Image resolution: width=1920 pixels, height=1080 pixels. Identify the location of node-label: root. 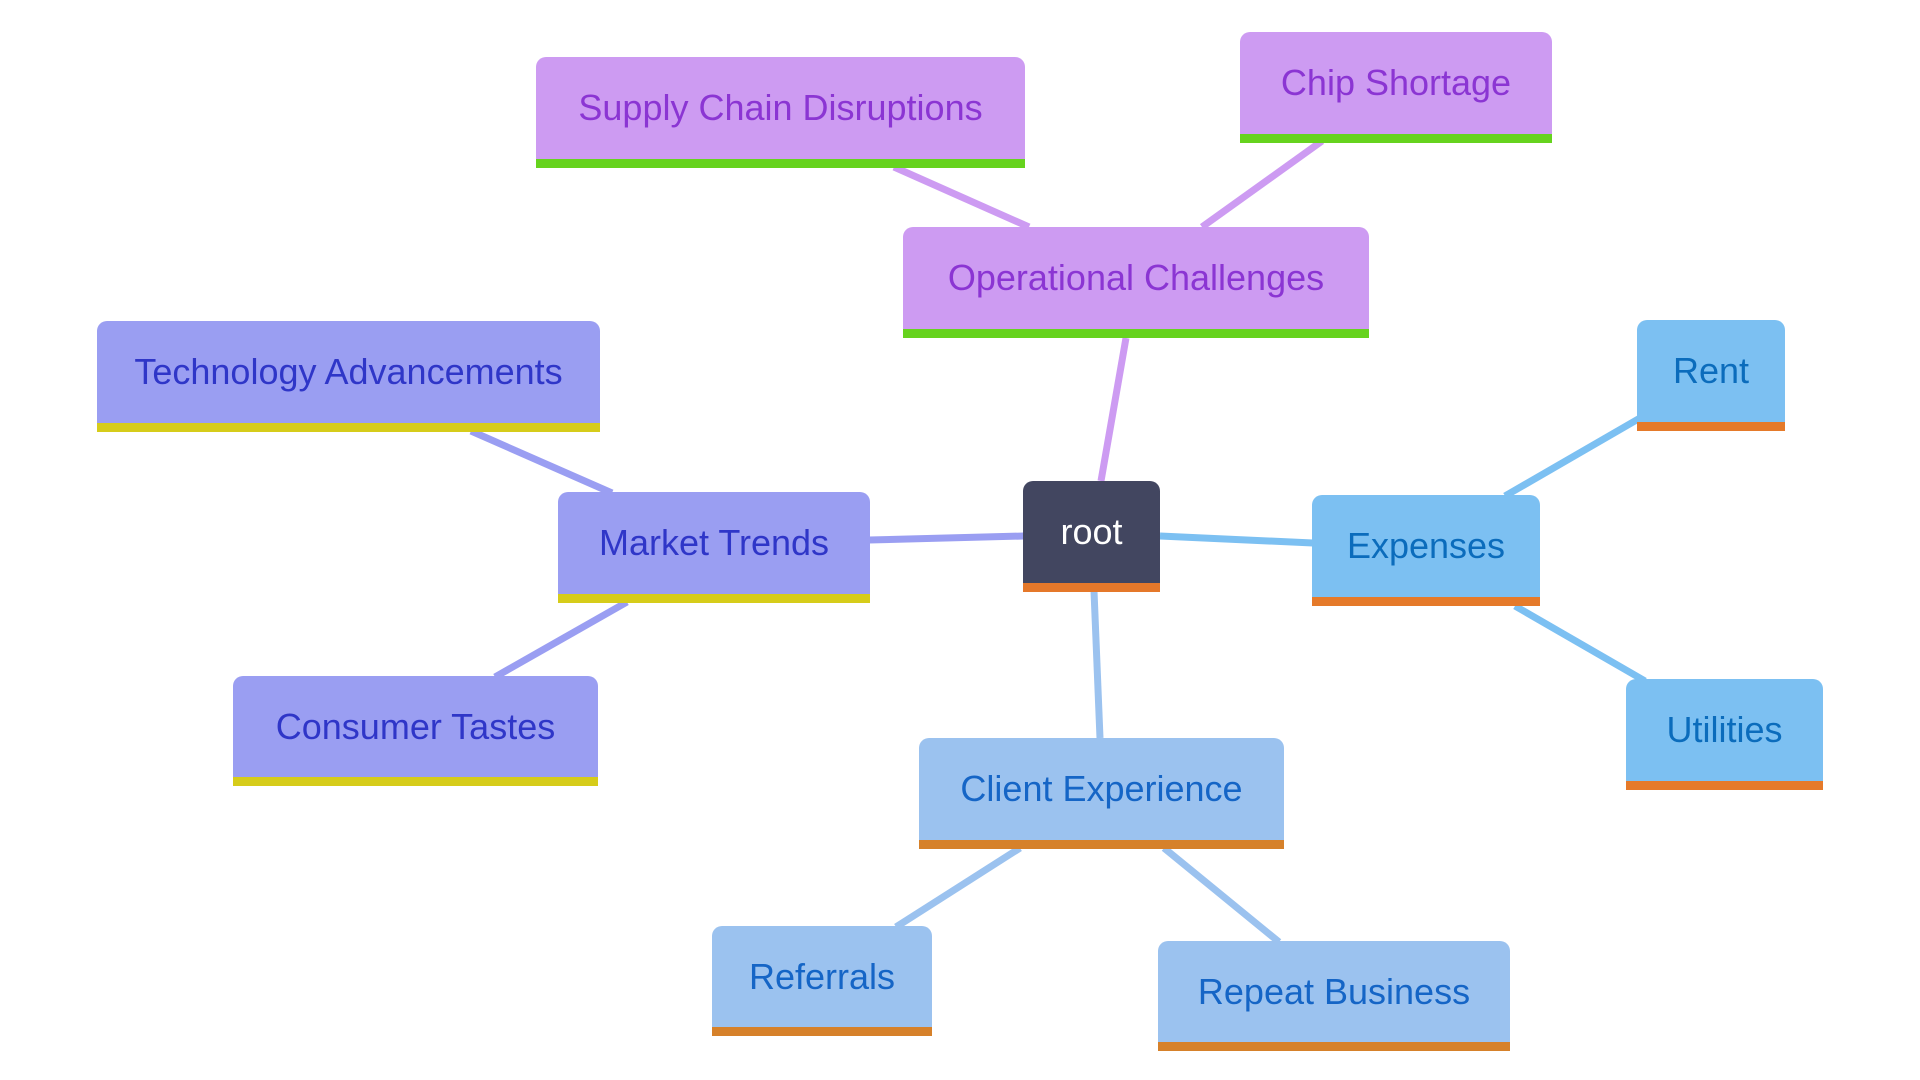
(1091, 531).